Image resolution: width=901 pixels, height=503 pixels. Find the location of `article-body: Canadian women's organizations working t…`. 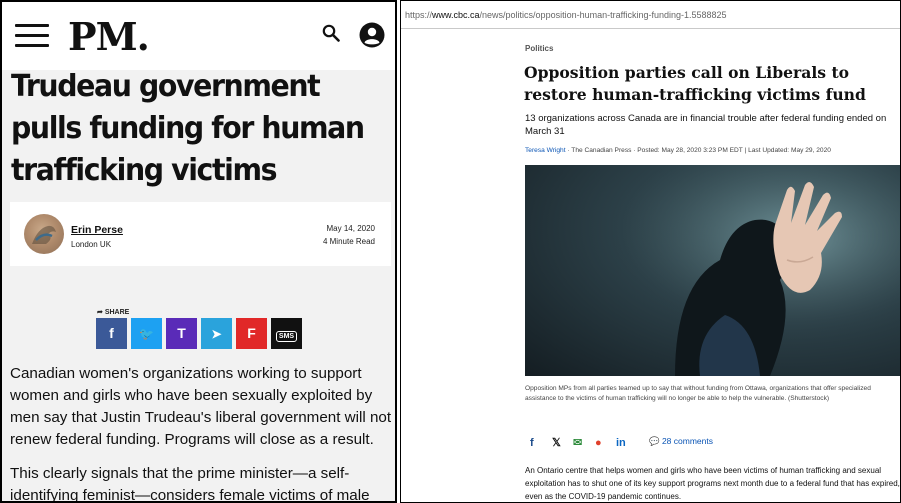

article-body: Canadian women's organizations working t… is located at coordinates (202, 433).